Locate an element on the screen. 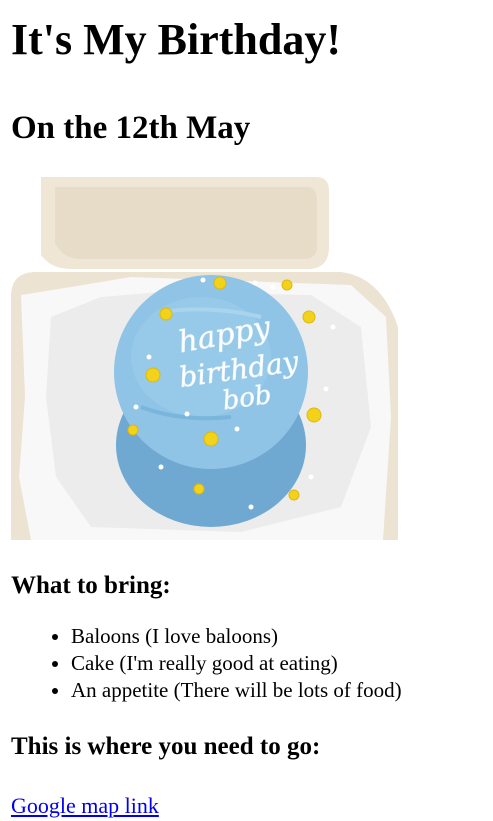 The width and height of the screenshot is (493, 821). list-item: Baloons (I love baloons) is located at coordinates (276, 636).